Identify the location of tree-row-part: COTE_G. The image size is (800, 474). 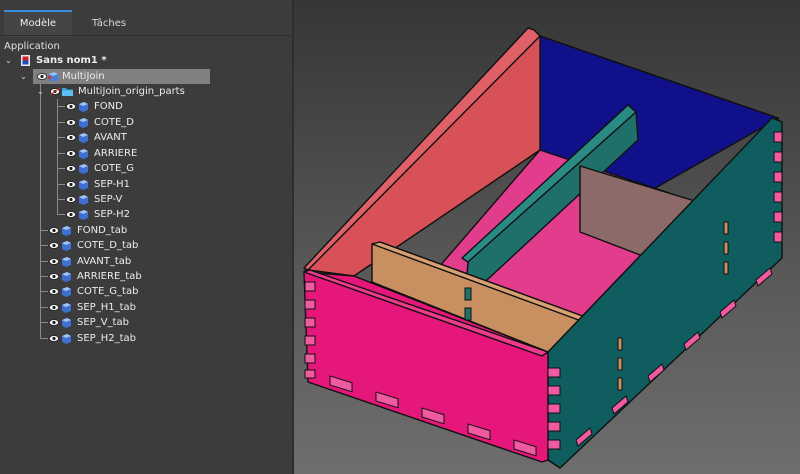
(127, 168).